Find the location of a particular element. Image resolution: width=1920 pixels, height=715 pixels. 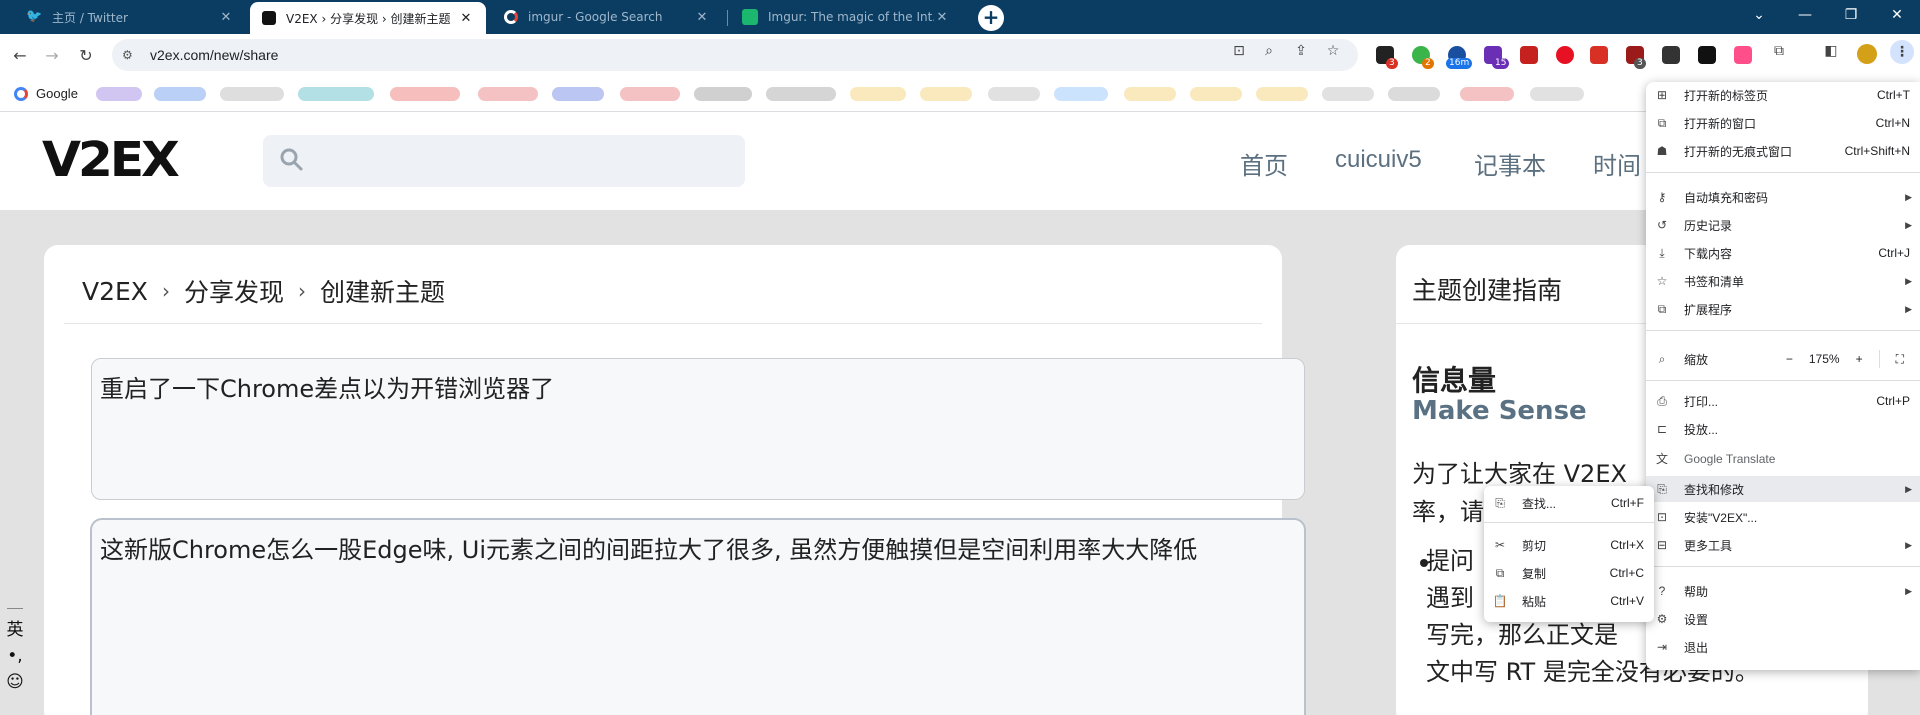

reload-button: ↻ is located at coordinates (86, 55).